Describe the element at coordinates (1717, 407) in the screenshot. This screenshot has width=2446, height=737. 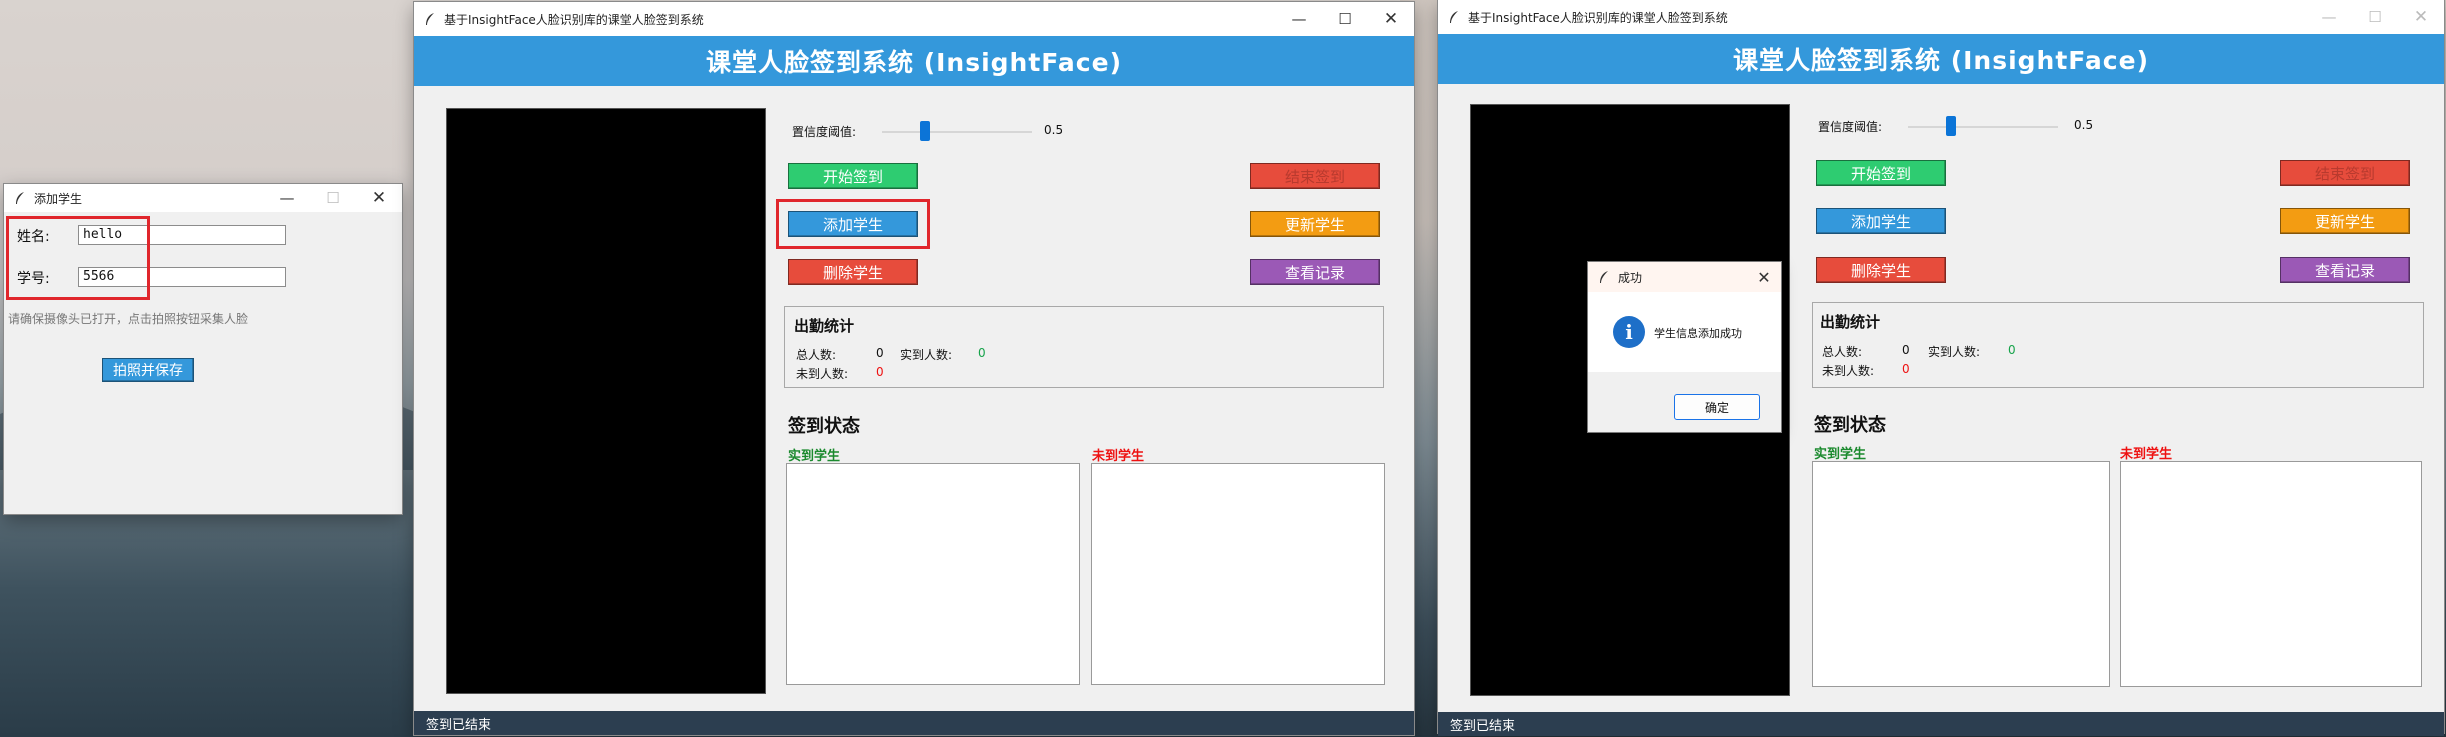
I see `ok-button: 确定` at that location.